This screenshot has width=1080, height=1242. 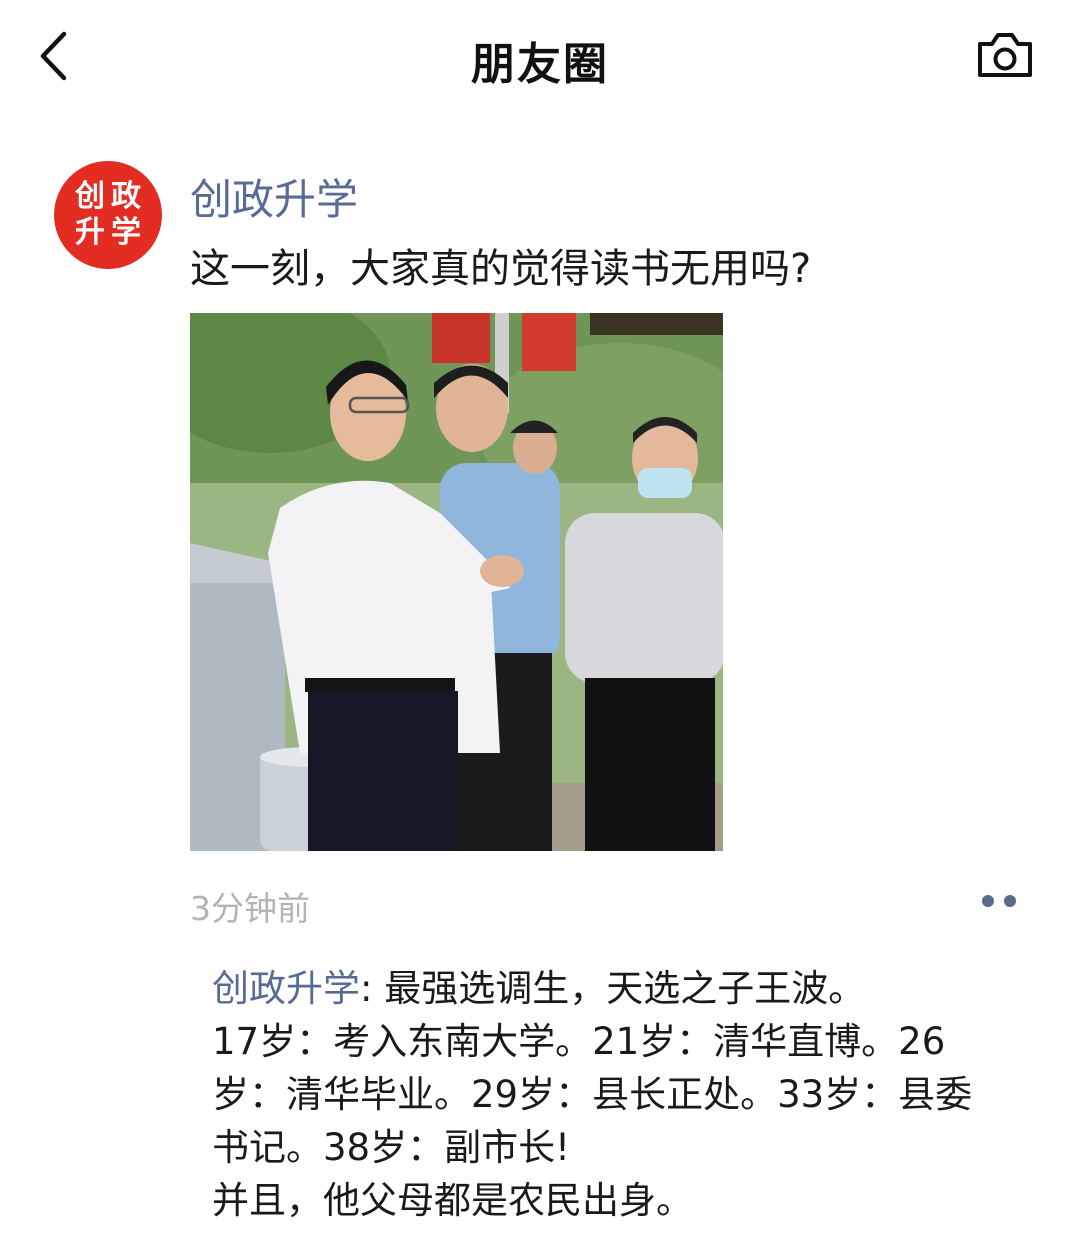 What do you see at coordinates (501, 269) in the screenshot?
I see `post-caption: 这一刻，大家真的觉得读书无用吗?` at bounding box center [501, 269].